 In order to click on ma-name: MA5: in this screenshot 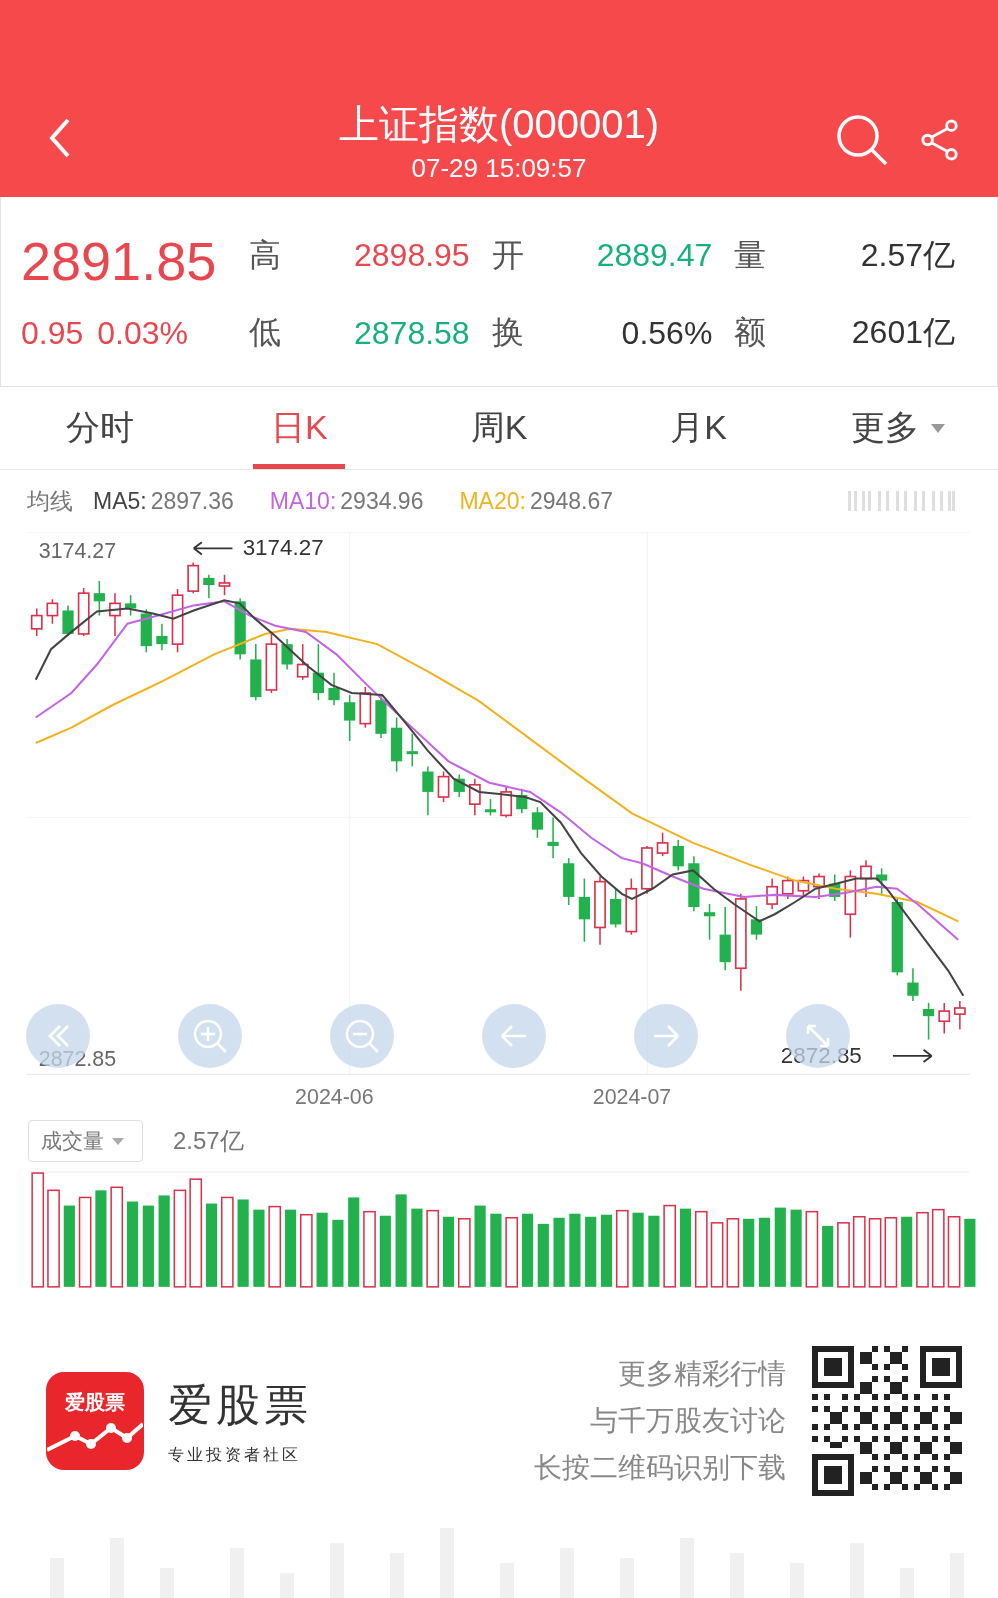, I will do `click(120, 501)`.